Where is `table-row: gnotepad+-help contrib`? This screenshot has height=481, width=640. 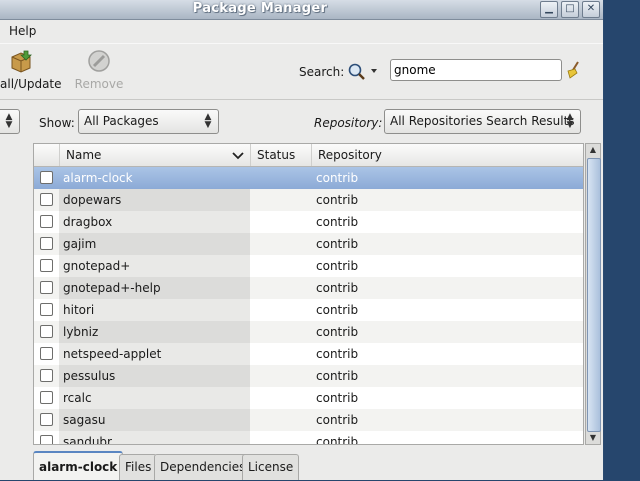
table-row: gnotepad+-help contrib is located at coordinates (308, 288).